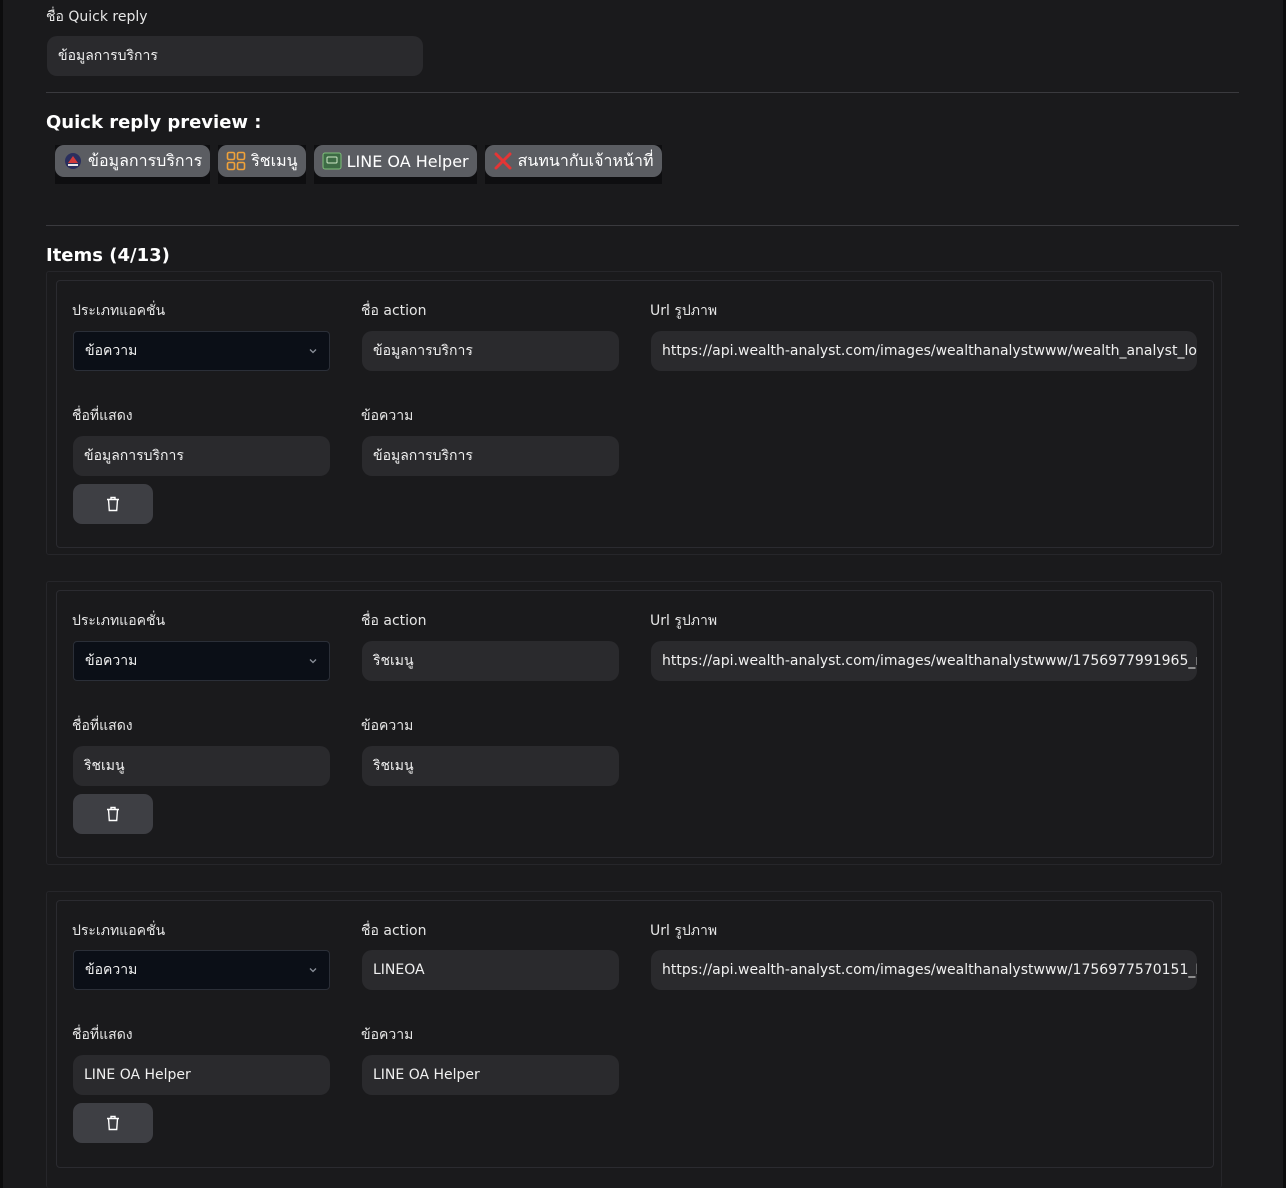  Describe the element at coordinates (108, 255) in the screenshot. I see `items-title: Items (4/13)` at that location.